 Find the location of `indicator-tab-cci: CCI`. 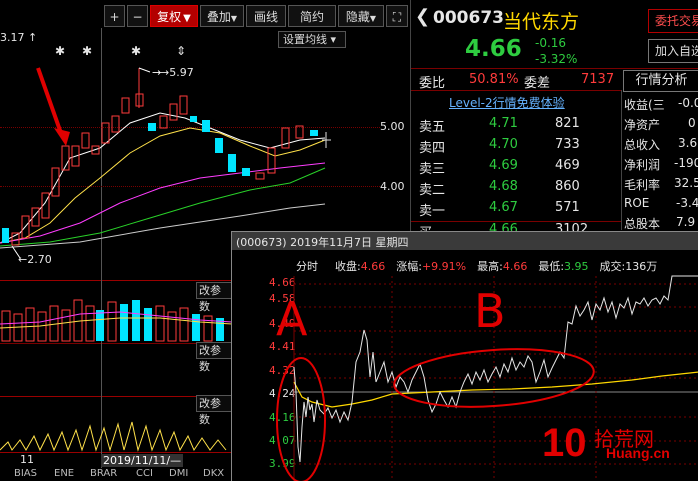

indicator-tab-cci: CCI is located at coordinates (144, 474).